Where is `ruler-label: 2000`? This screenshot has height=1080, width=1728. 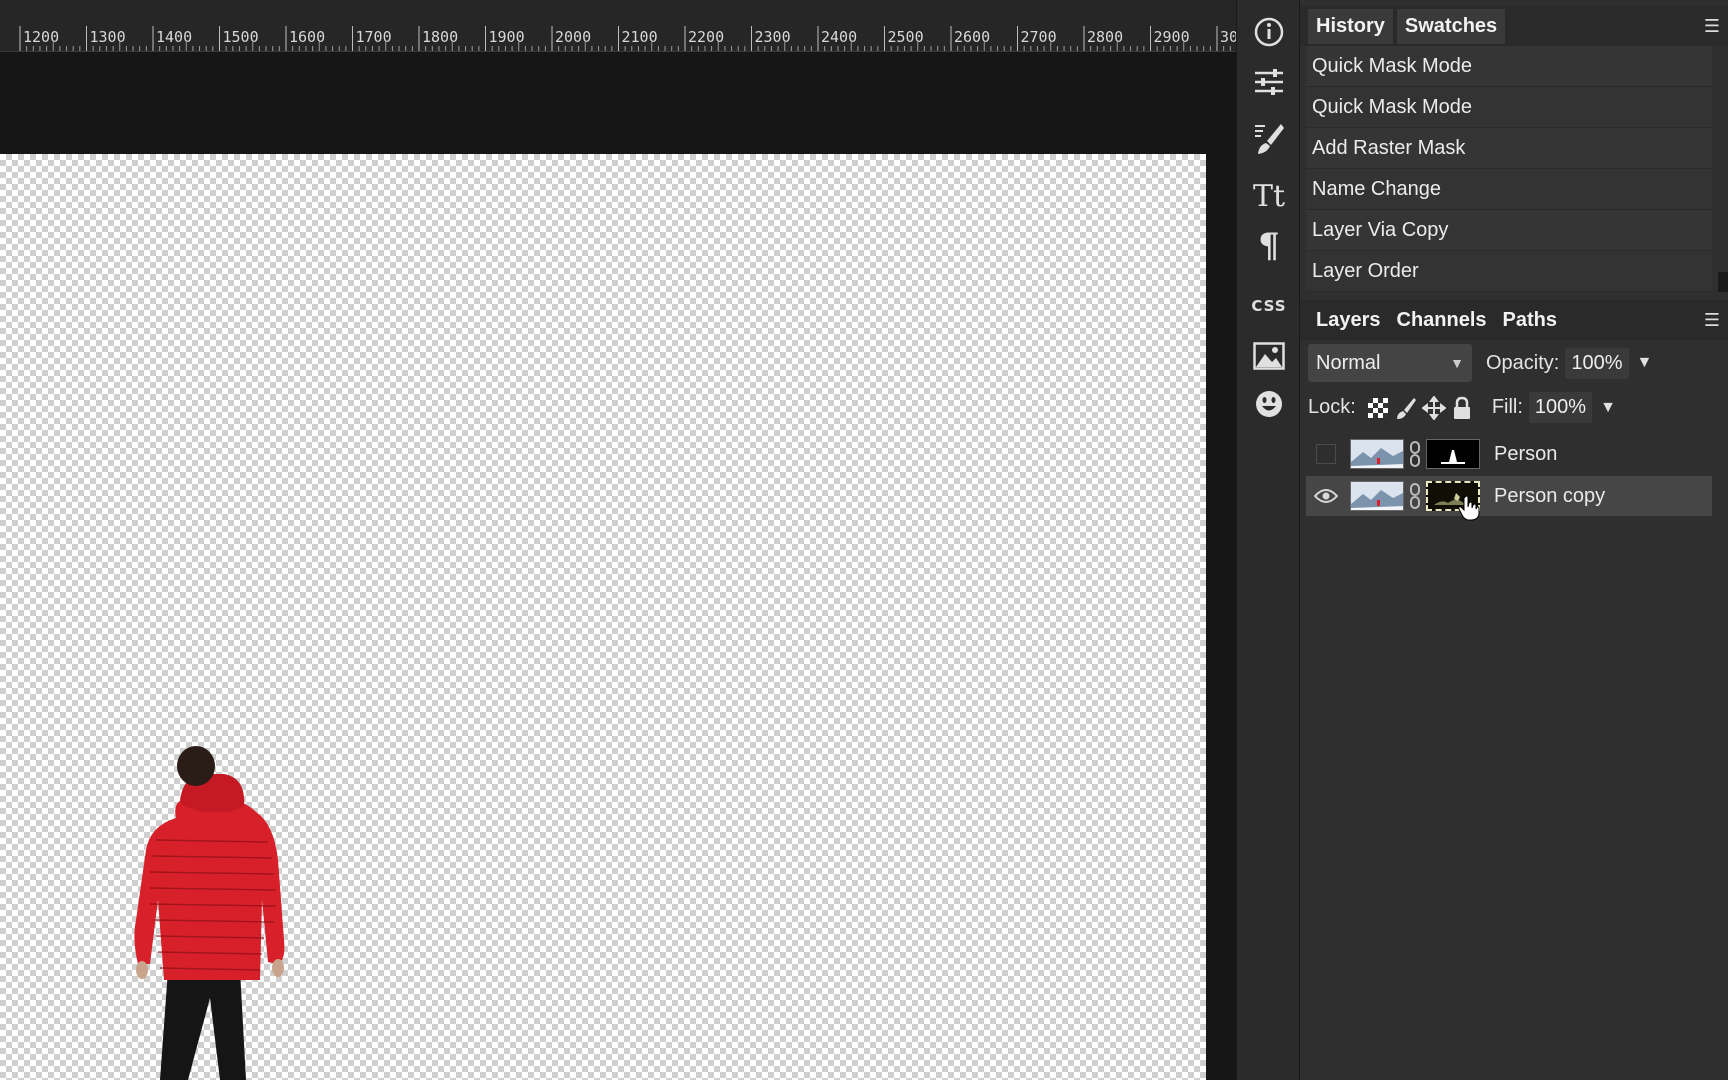
ruler-label: 2000 is located at coordinates (573, 37).